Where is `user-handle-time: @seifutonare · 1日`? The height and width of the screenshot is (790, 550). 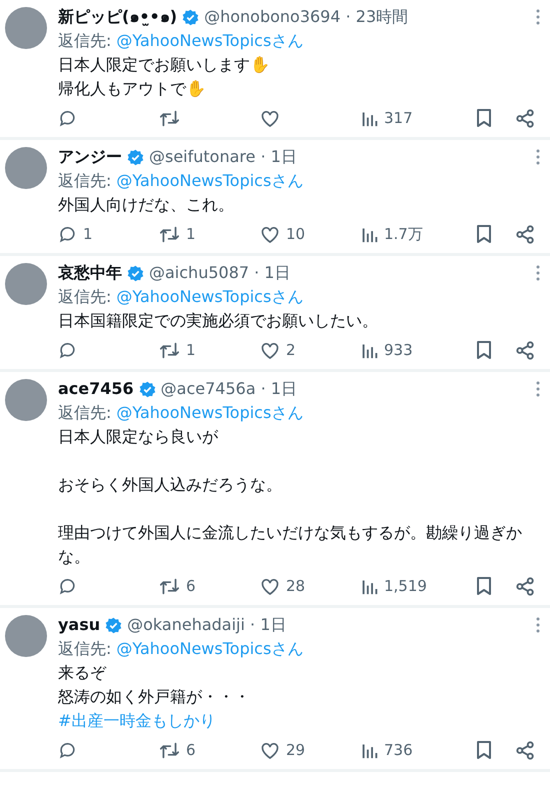 user-handle-time: @seifutonare · 1日 is located at coordinates (223, 157).